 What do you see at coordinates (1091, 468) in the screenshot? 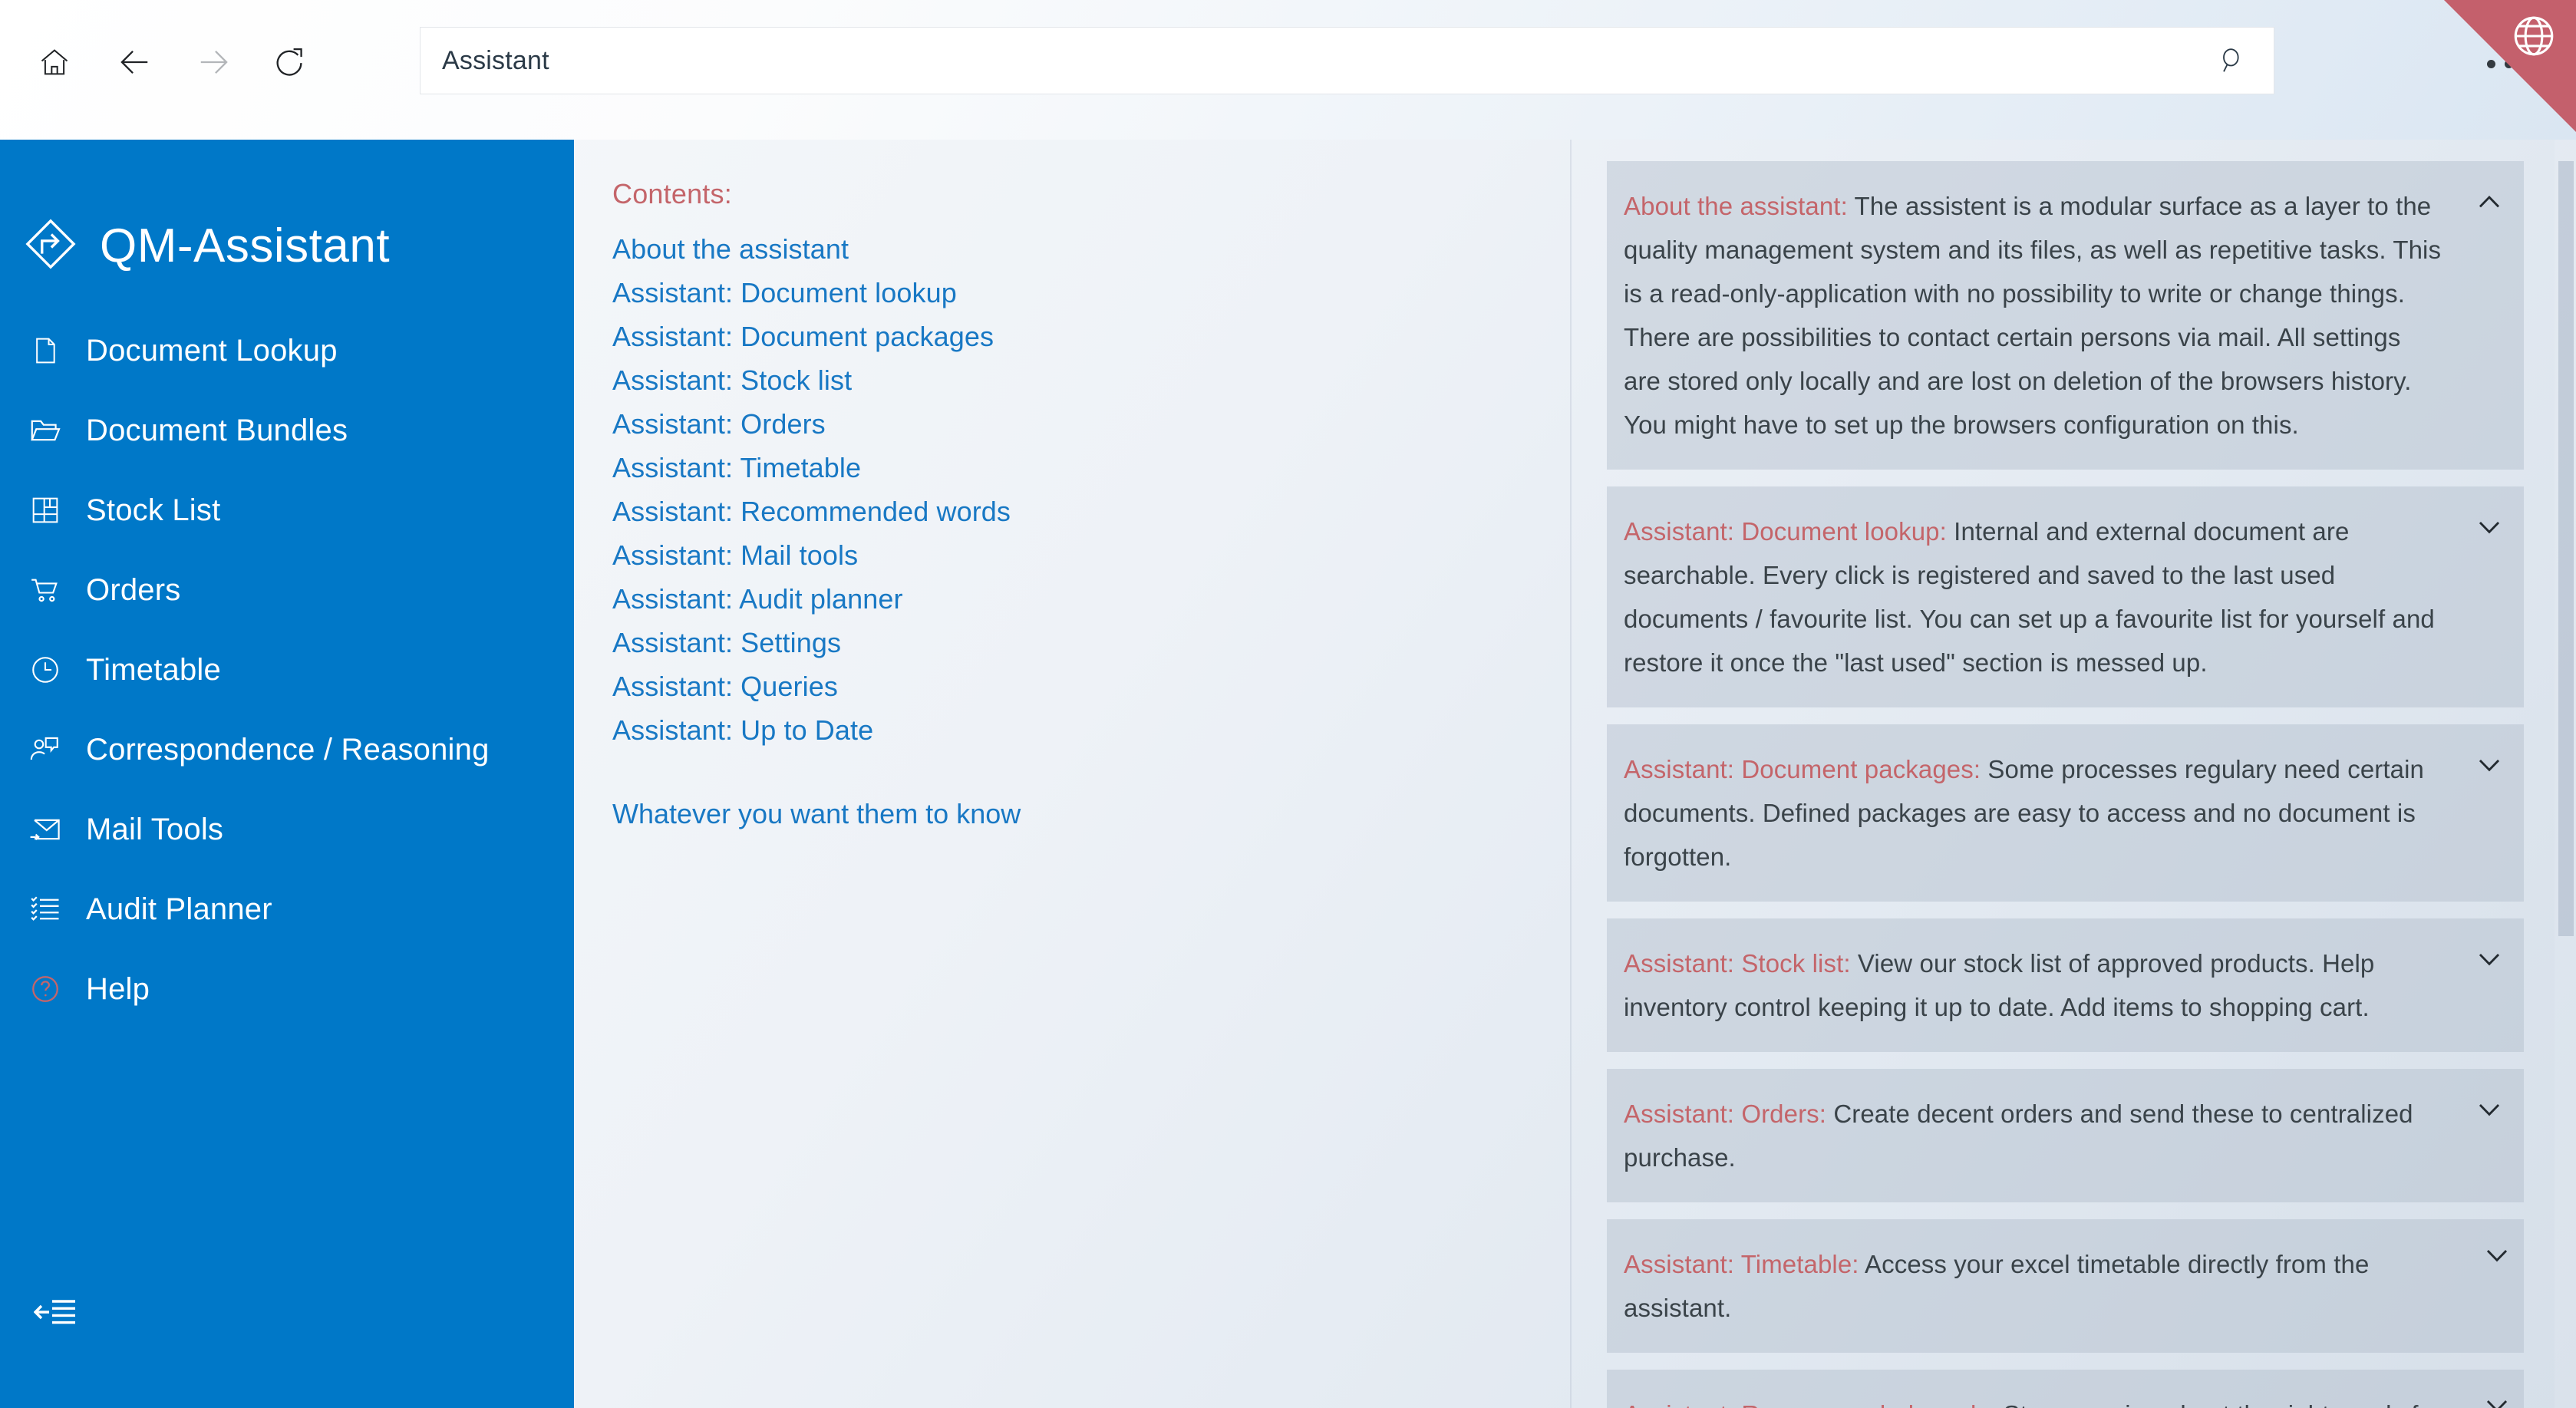
I see `toc-link-timetable: Assistant: Timetable` at bounding box center [1091, 468].